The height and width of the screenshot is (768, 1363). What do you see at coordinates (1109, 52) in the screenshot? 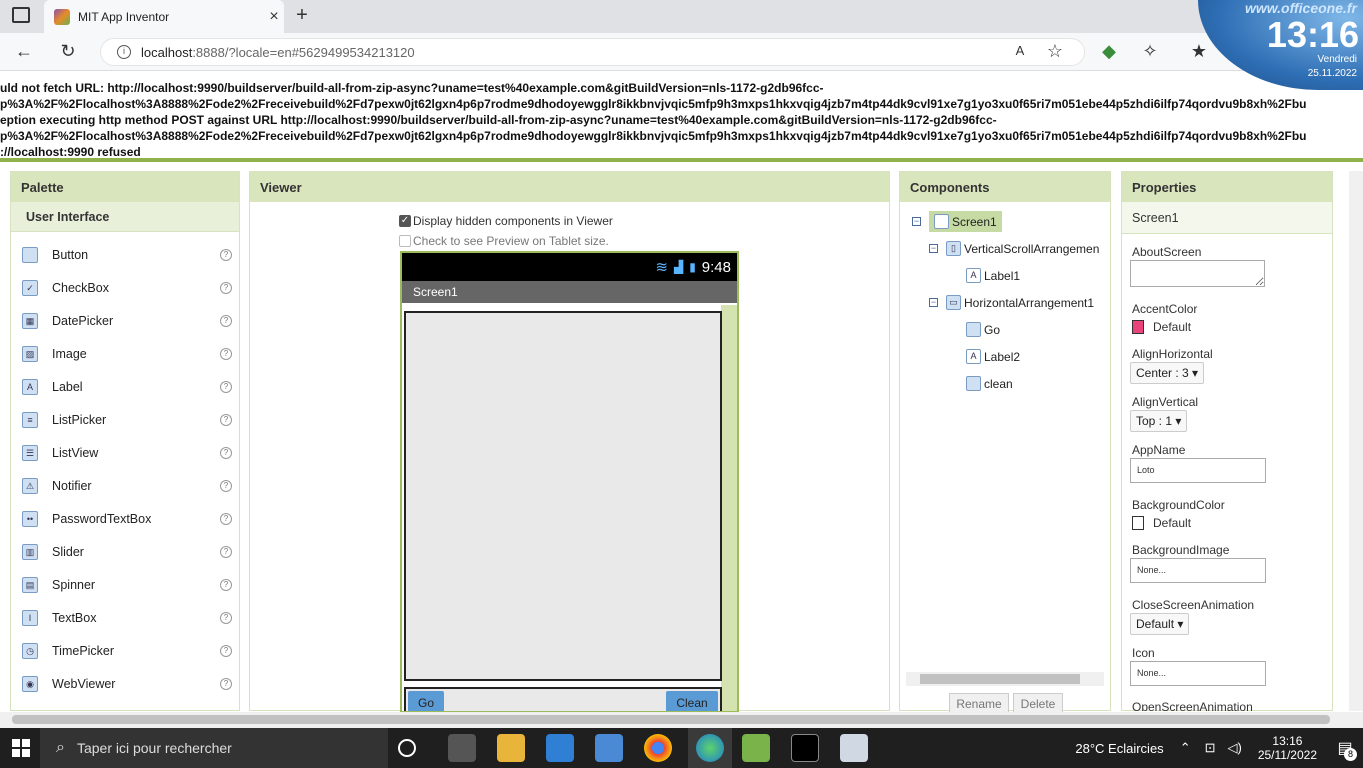
I see `extension-icon: ◆` at bounding box center [1109, 52].